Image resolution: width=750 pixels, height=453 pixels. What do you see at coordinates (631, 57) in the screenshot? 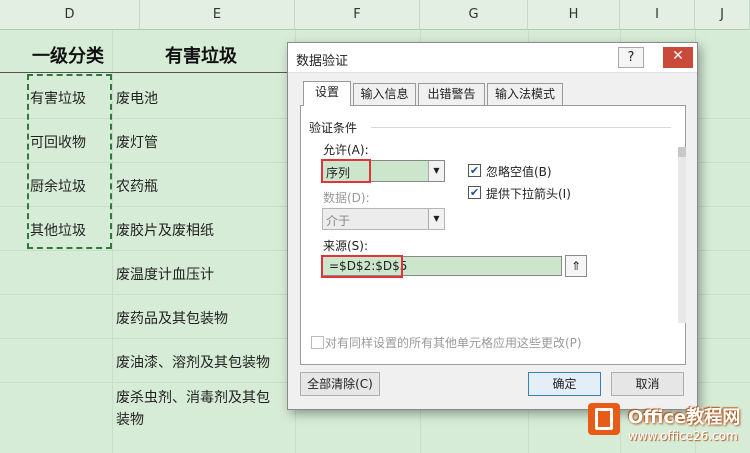
I see `help-button: ?` at bounding box center [631, 57].